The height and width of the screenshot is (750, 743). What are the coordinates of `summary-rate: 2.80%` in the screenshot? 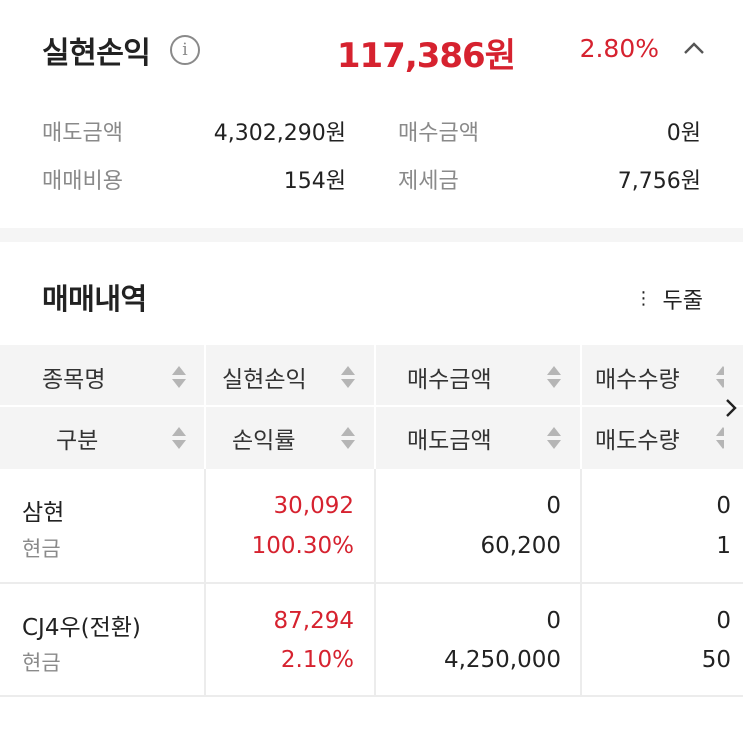 It's located at (619, 48).